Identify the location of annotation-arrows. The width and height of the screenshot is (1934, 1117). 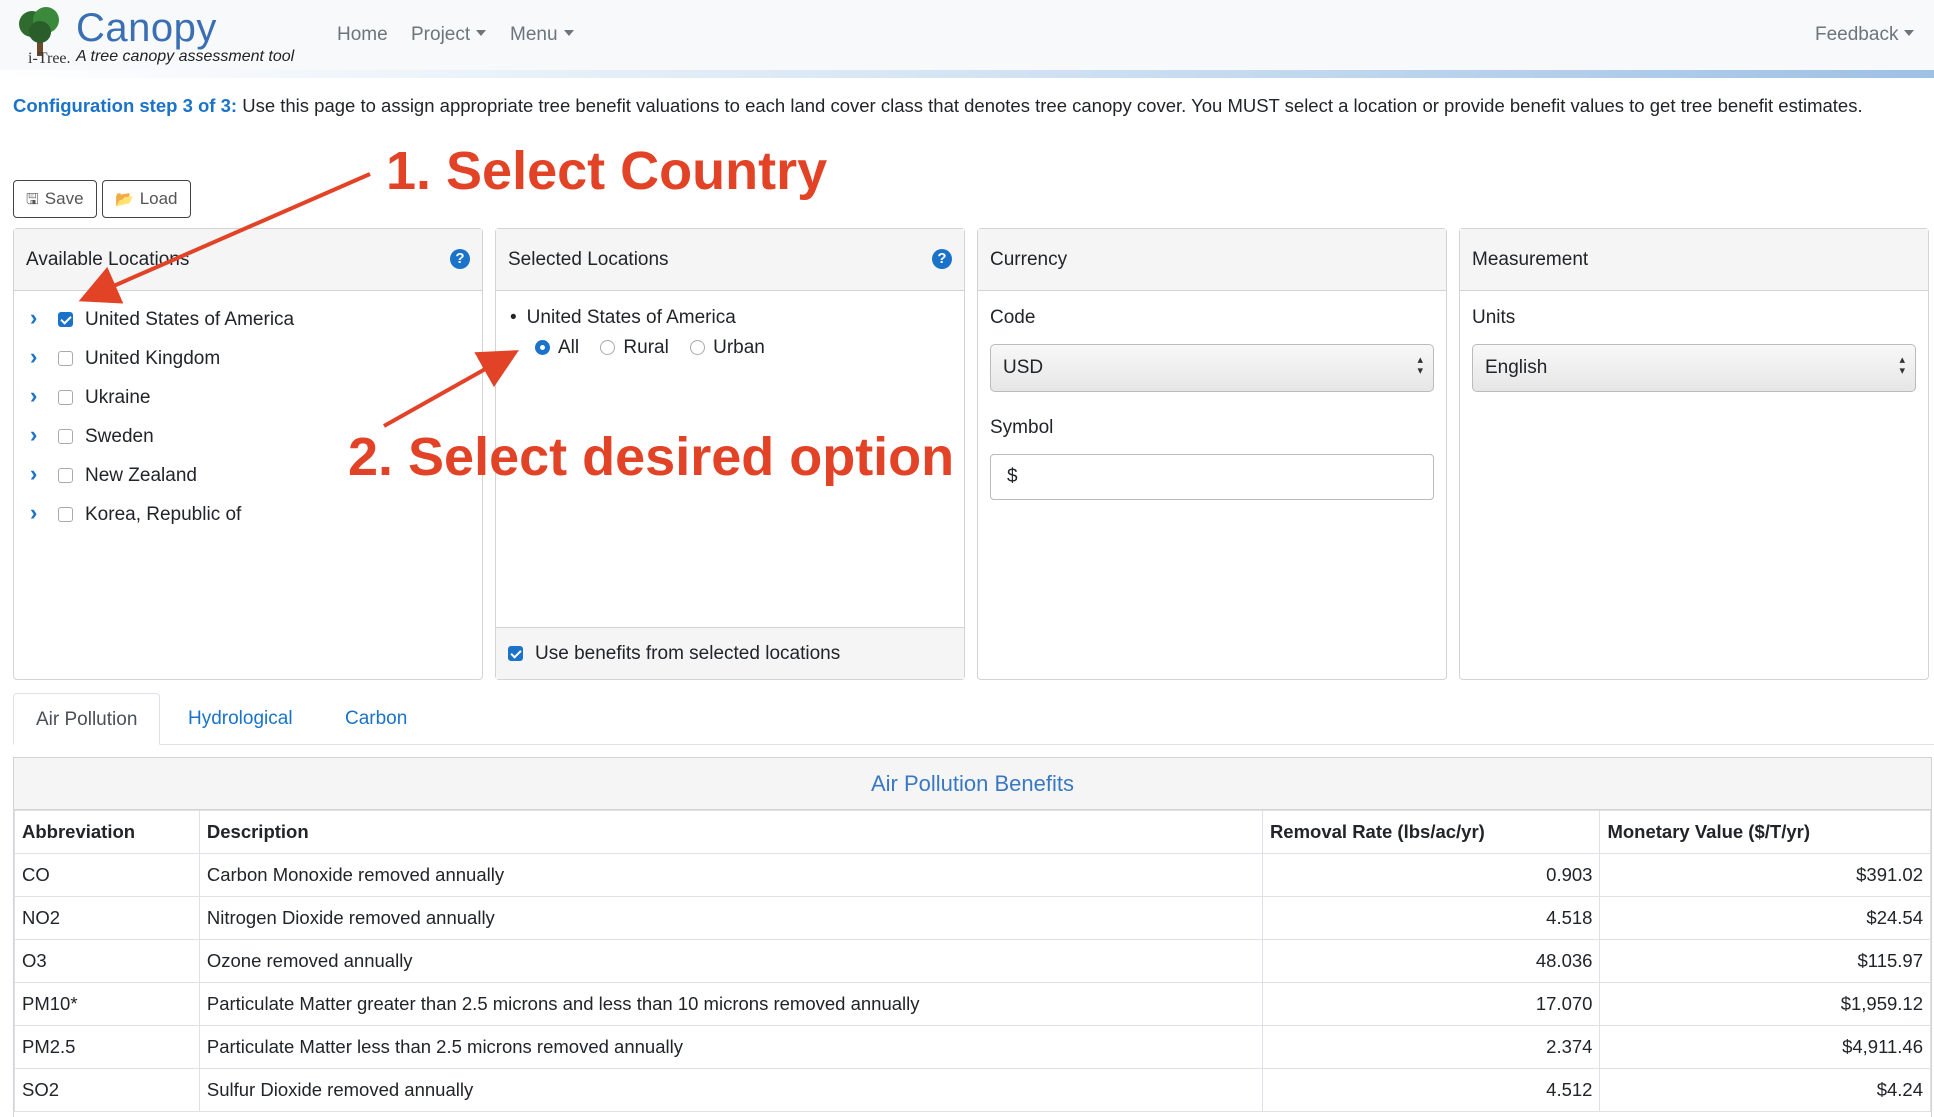
(298, 300).